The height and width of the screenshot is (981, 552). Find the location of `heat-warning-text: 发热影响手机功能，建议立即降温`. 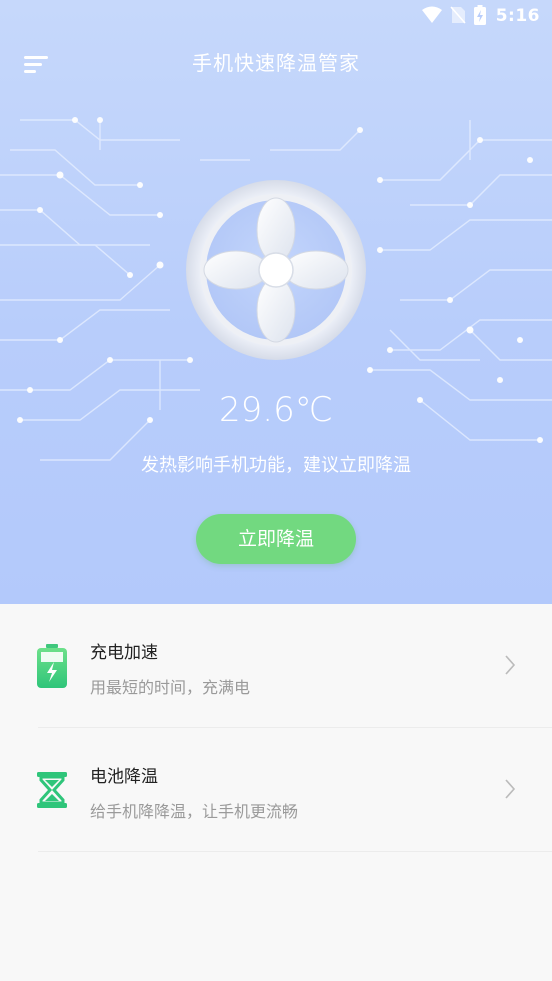

heat-warning-text: 发热影响手机功能，建议立即降温 is located at coordinates (276, 465).